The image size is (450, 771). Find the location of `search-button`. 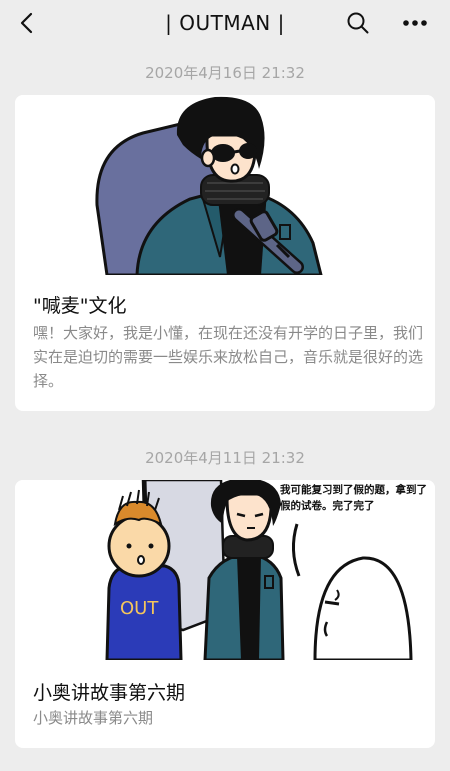

search-button is located at coordinates (358, 23).